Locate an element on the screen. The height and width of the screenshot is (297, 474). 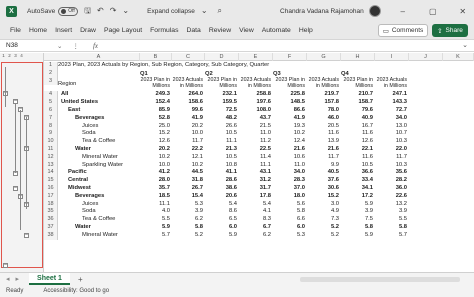
insert-function-icon: fx is located at coordinates (95, 46).